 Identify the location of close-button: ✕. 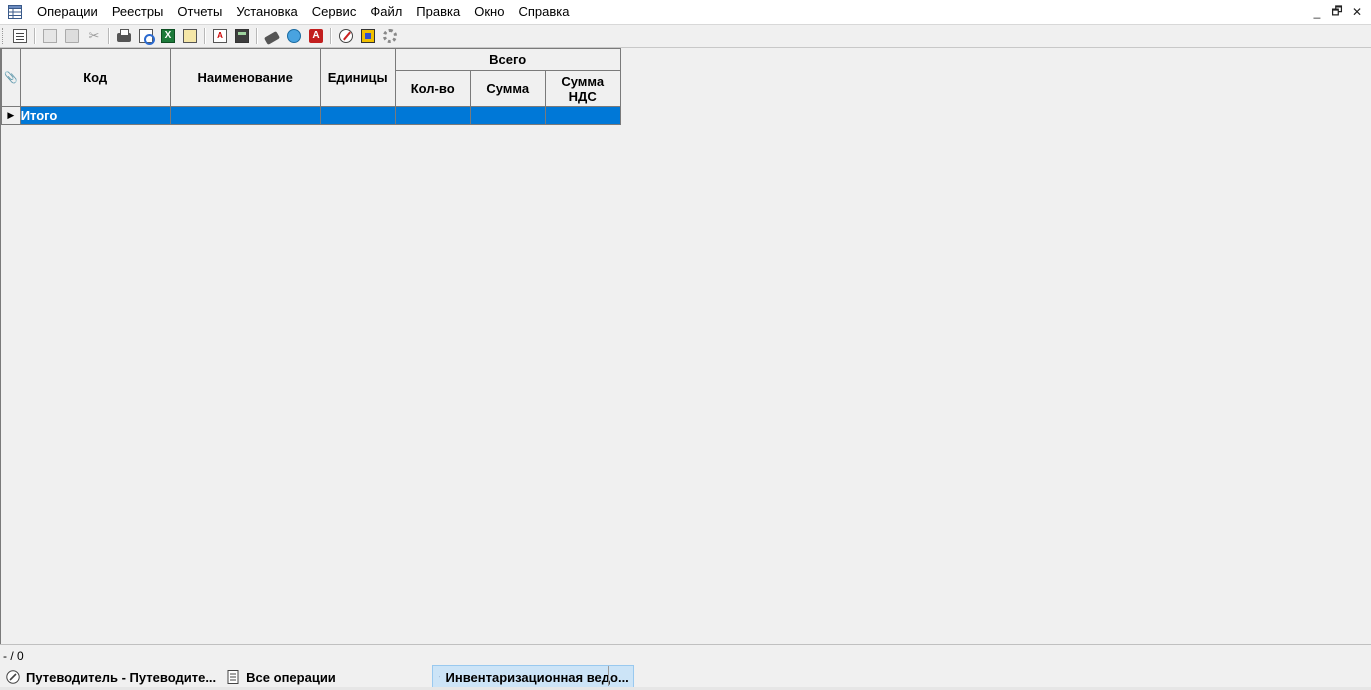
(1357, 12).